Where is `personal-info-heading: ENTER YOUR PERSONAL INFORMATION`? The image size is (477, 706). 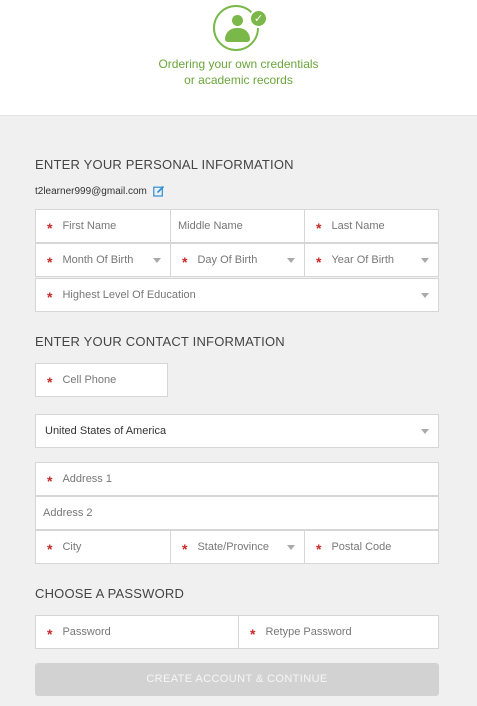
personal-info-heading: ENTER YOUR PERSONAL INFORMATION is located at coordinates (164, 164).